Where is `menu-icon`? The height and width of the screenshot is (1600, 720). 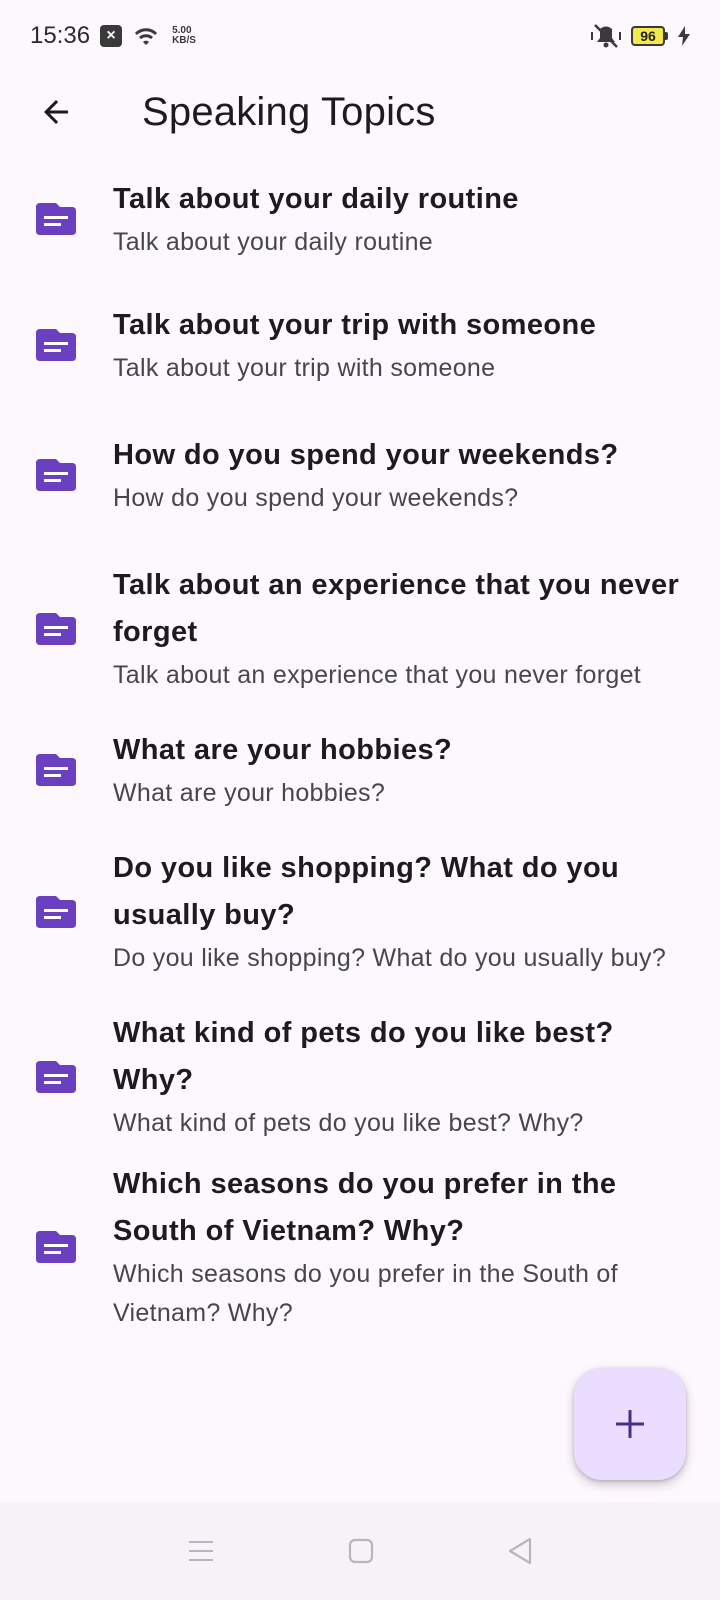
menu-icon is located at coordinates (201, 1551).